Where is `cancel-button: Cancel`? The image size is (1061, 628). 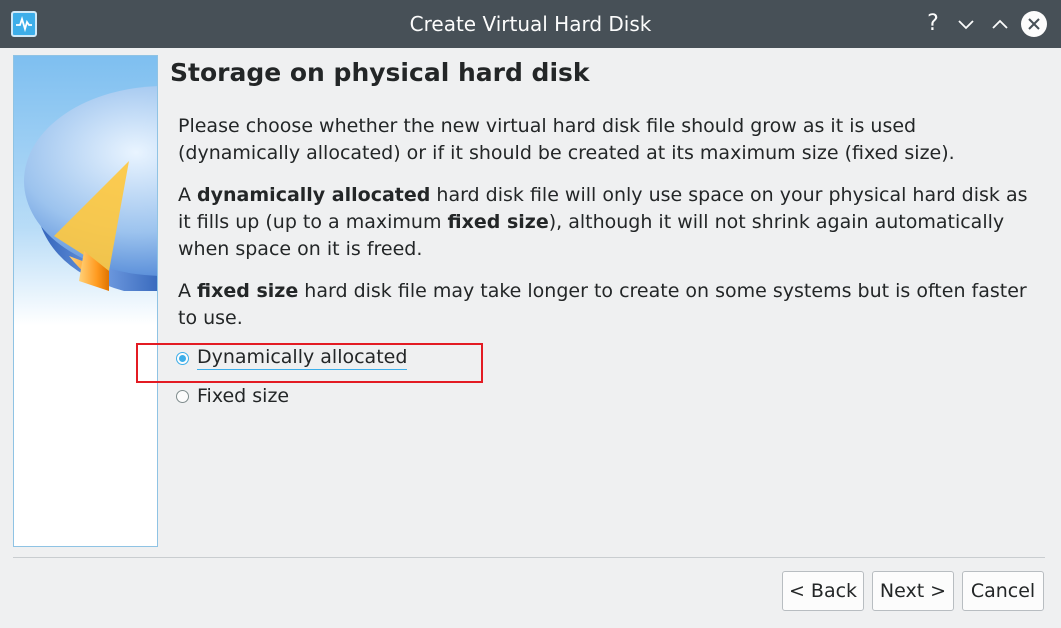
cancel-button: Cancel is located at coordinates (1003, 591).